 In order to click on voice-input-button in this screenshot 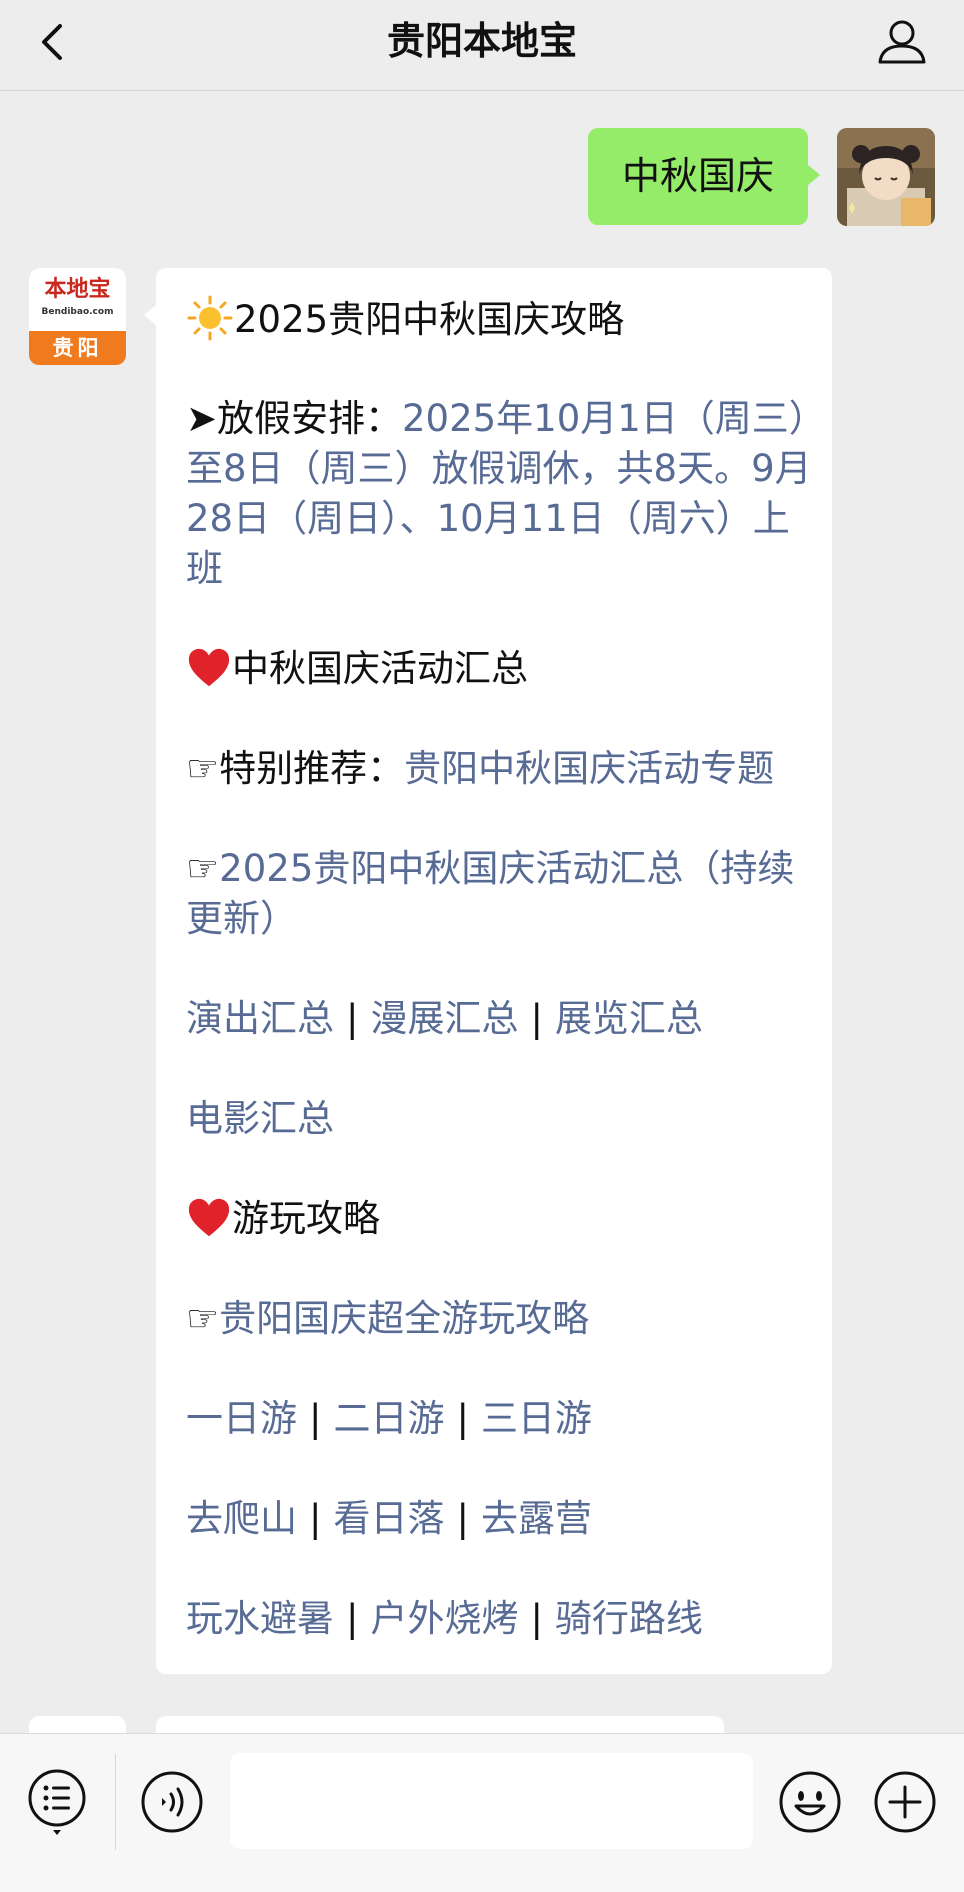, I will do `click(172, 1802)`.